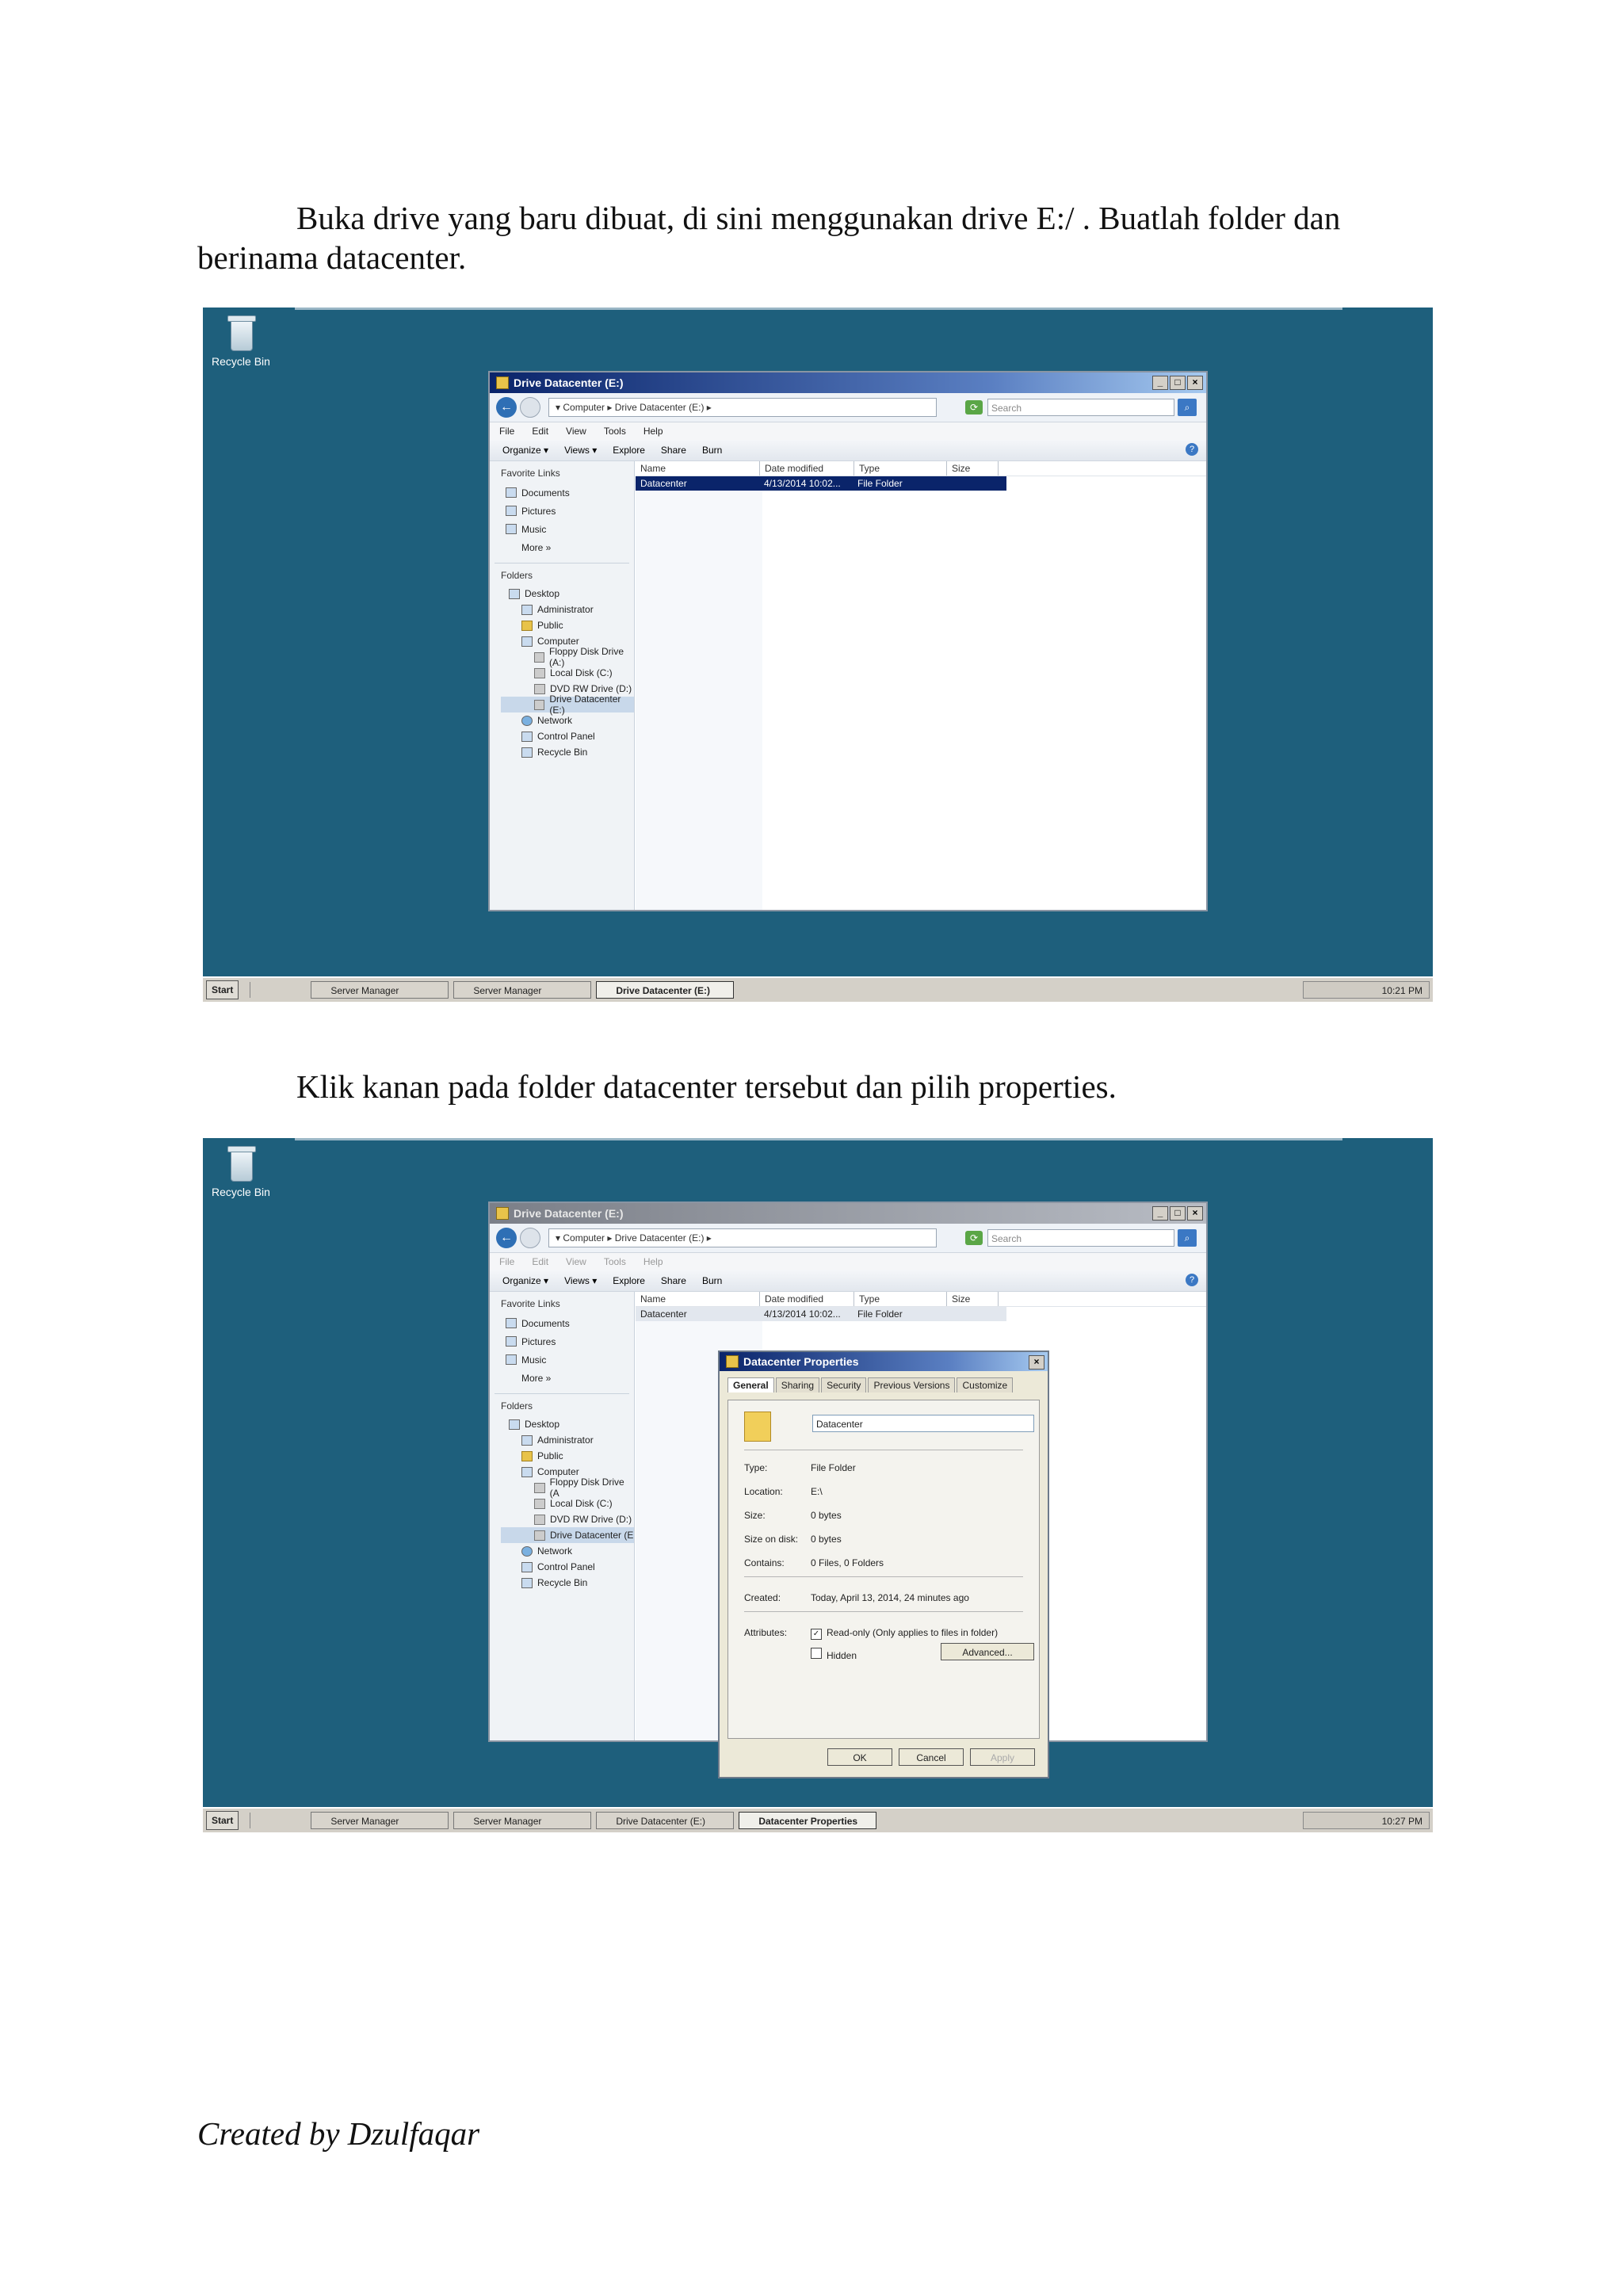 The image size is (1623, 2296). I want to click on tree-dvd: DVD RW Drive (D:), so click(567, 1519).